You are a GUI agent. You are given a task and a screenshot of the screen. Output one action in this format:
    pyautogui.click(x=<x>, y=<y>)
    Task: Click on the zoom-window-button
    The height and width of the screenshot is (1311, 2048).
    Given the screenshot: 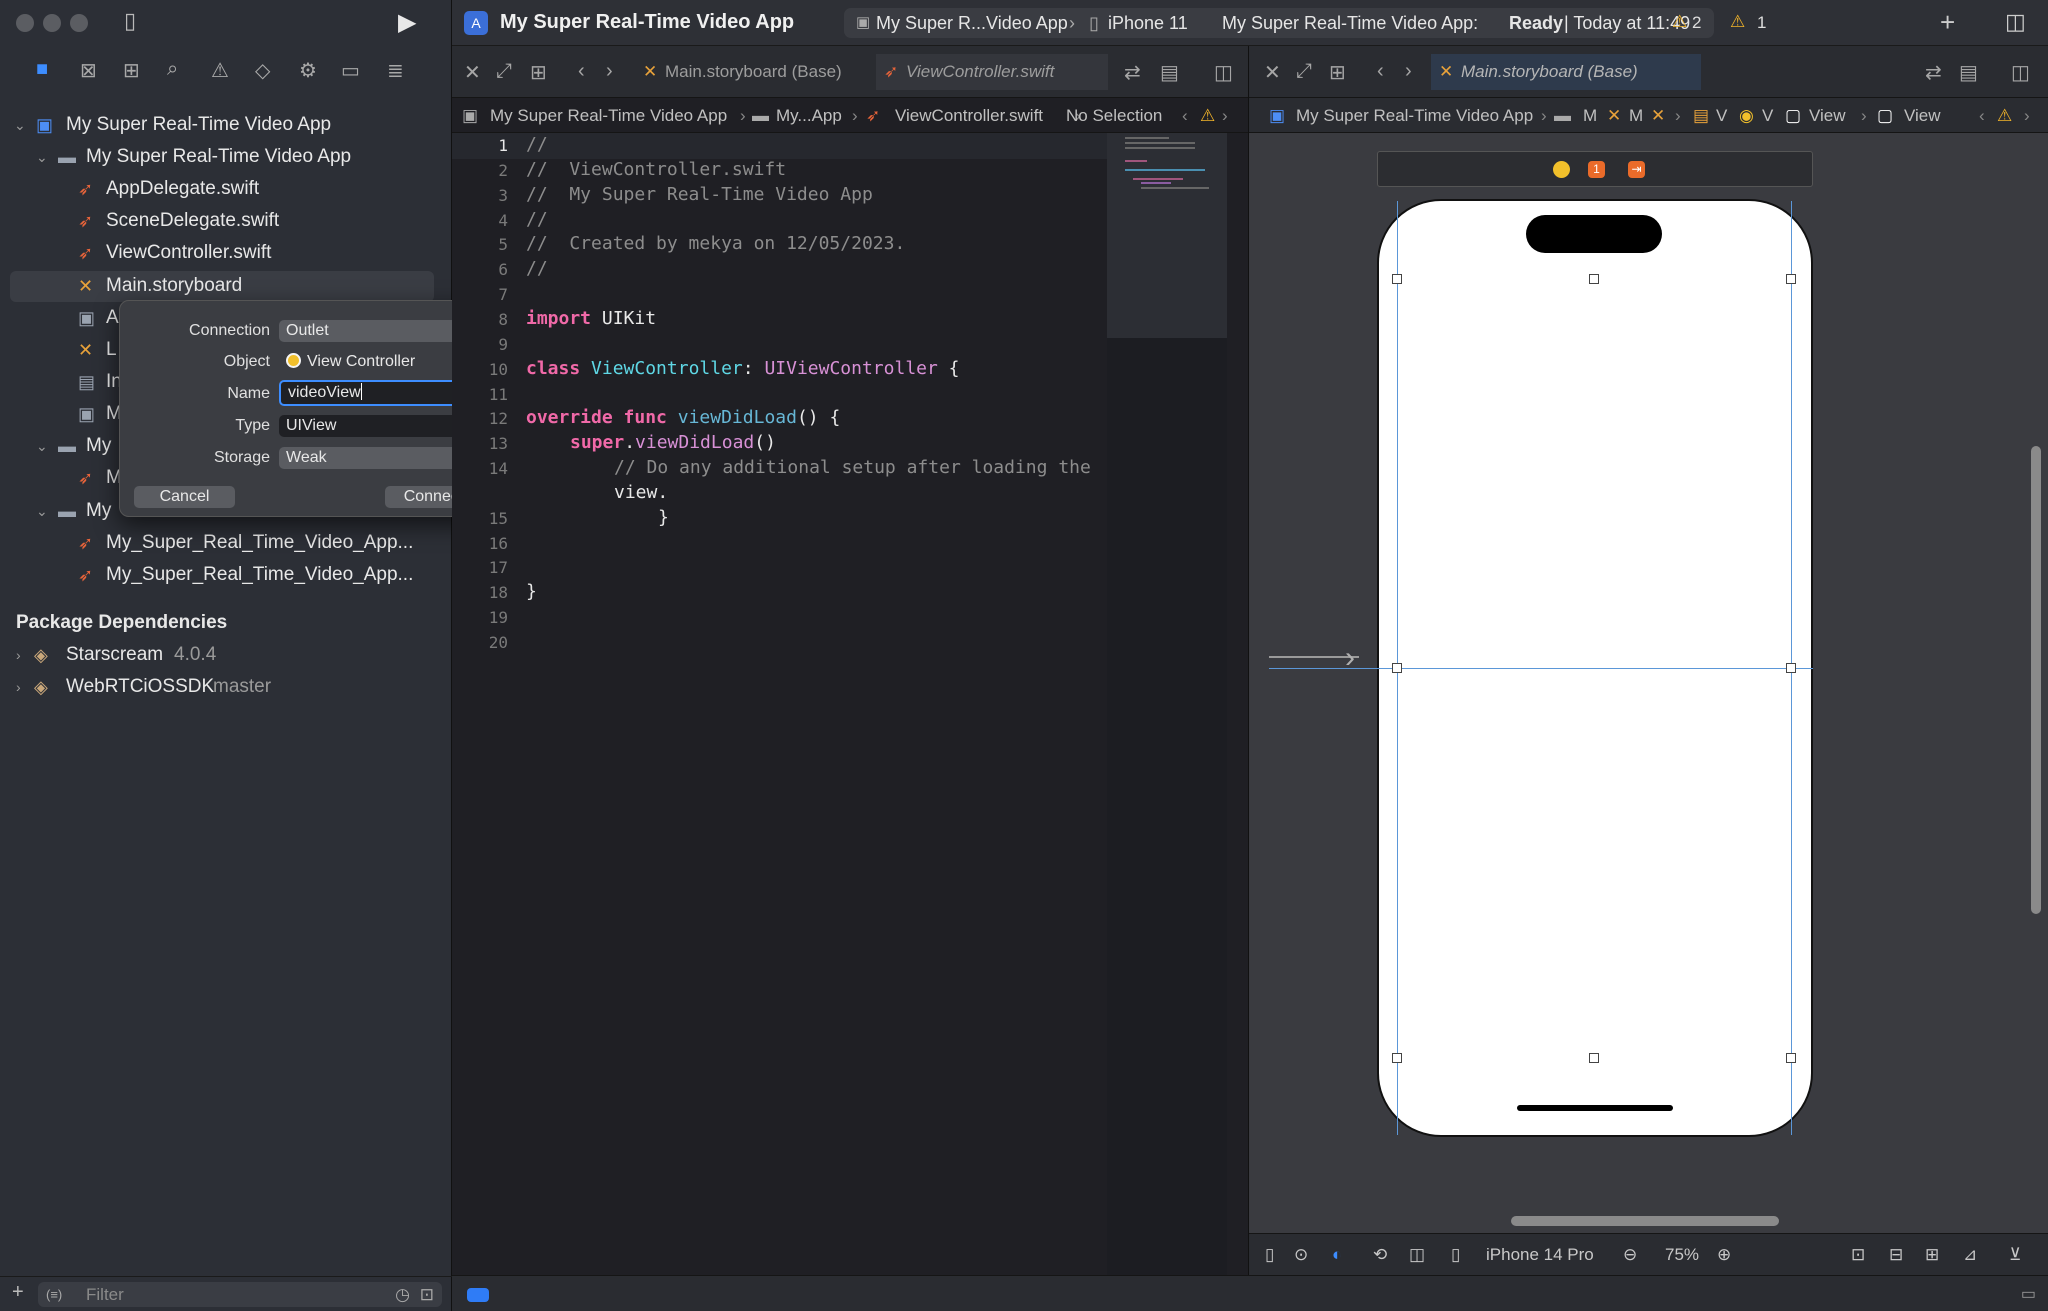 What is the action you would take?
    pyautogui.click(x=79, y=23)
    